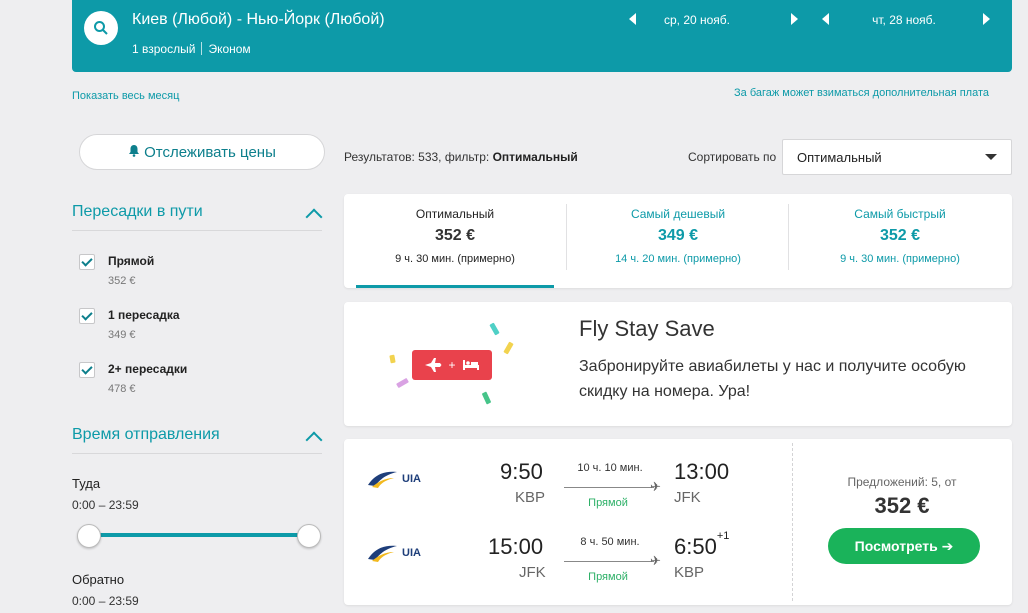 The image size is (1028, 613). What do you see at coordinates (530, 497) in the screenshot?
I see `departure-airport: KBP` at bounding box center [530, 497].